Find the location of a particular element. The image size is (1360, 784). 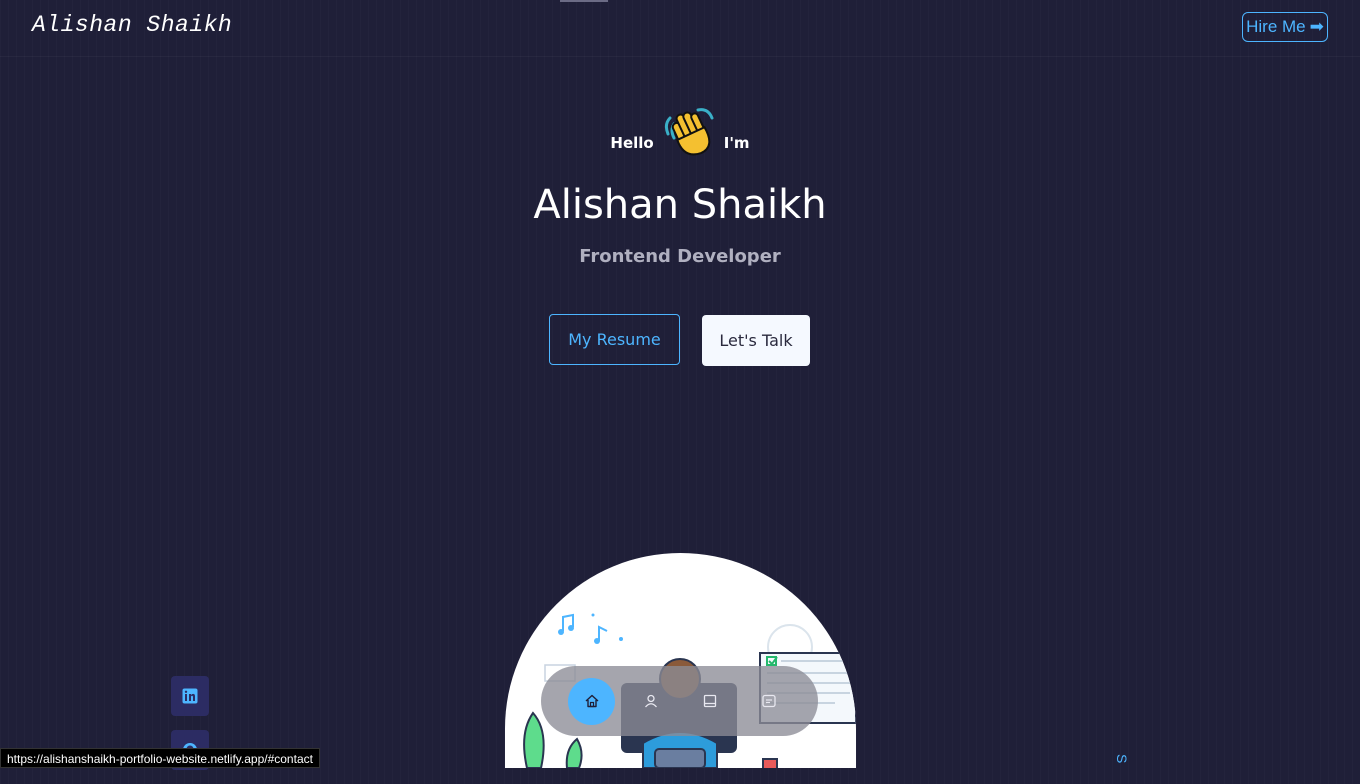

hello-text: Hello is located at coordinates (632, 143).